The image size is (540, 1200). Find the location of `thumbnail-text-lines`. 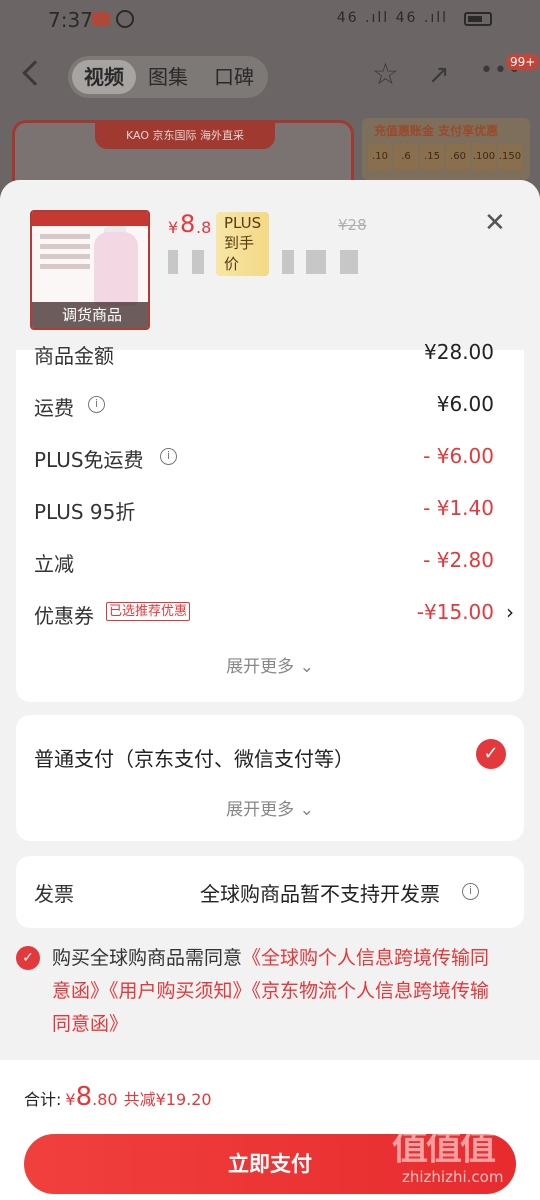

thumbnail-text-lines is located at coordinates (65, 259).